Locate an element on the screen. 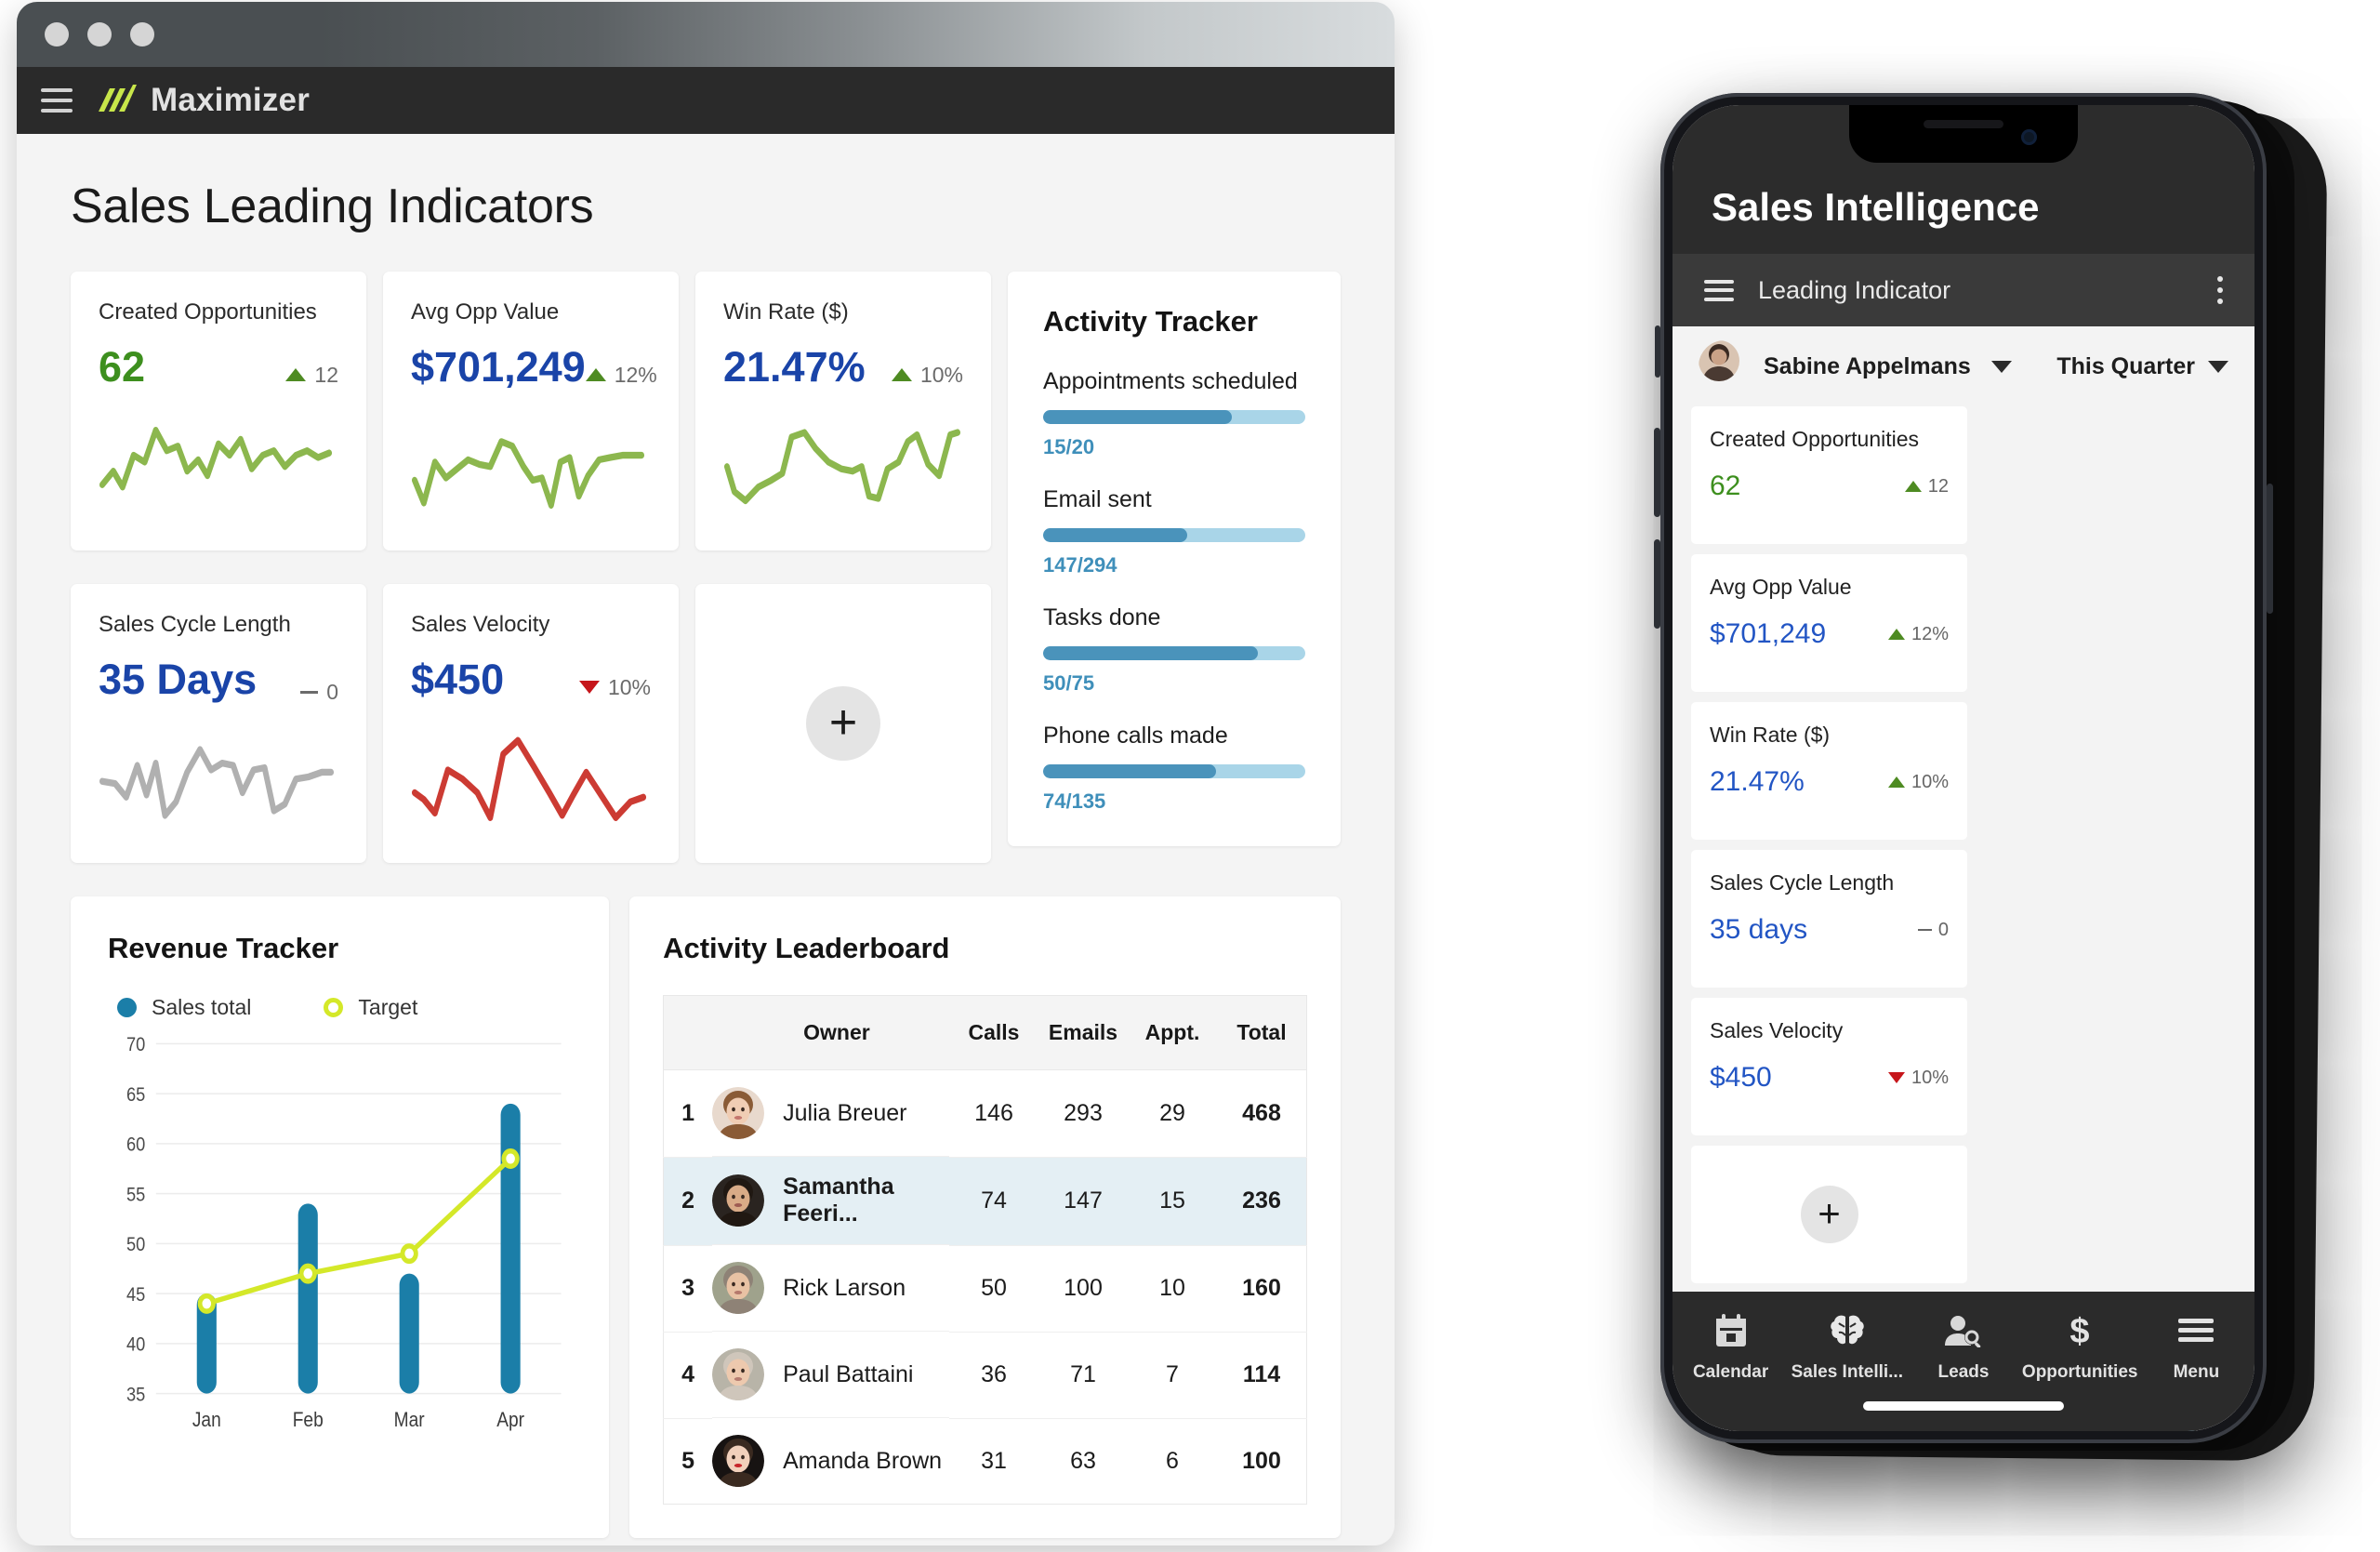 This screenshot has width=2380, height=1552. activity-tracker-title: Activity Tracker is located at coordinates (1150, 321).